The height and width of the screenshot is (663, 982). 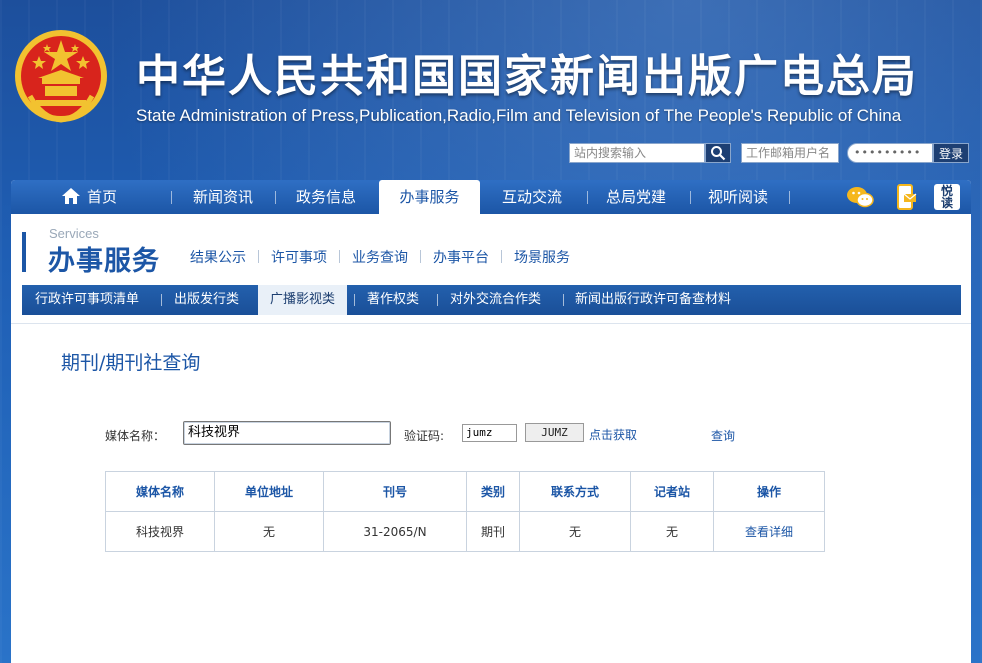 What do you see at coordinates (575, 491) in the screenshot?
I see `col-header: 联系方式` at bounding box center [575, 491].